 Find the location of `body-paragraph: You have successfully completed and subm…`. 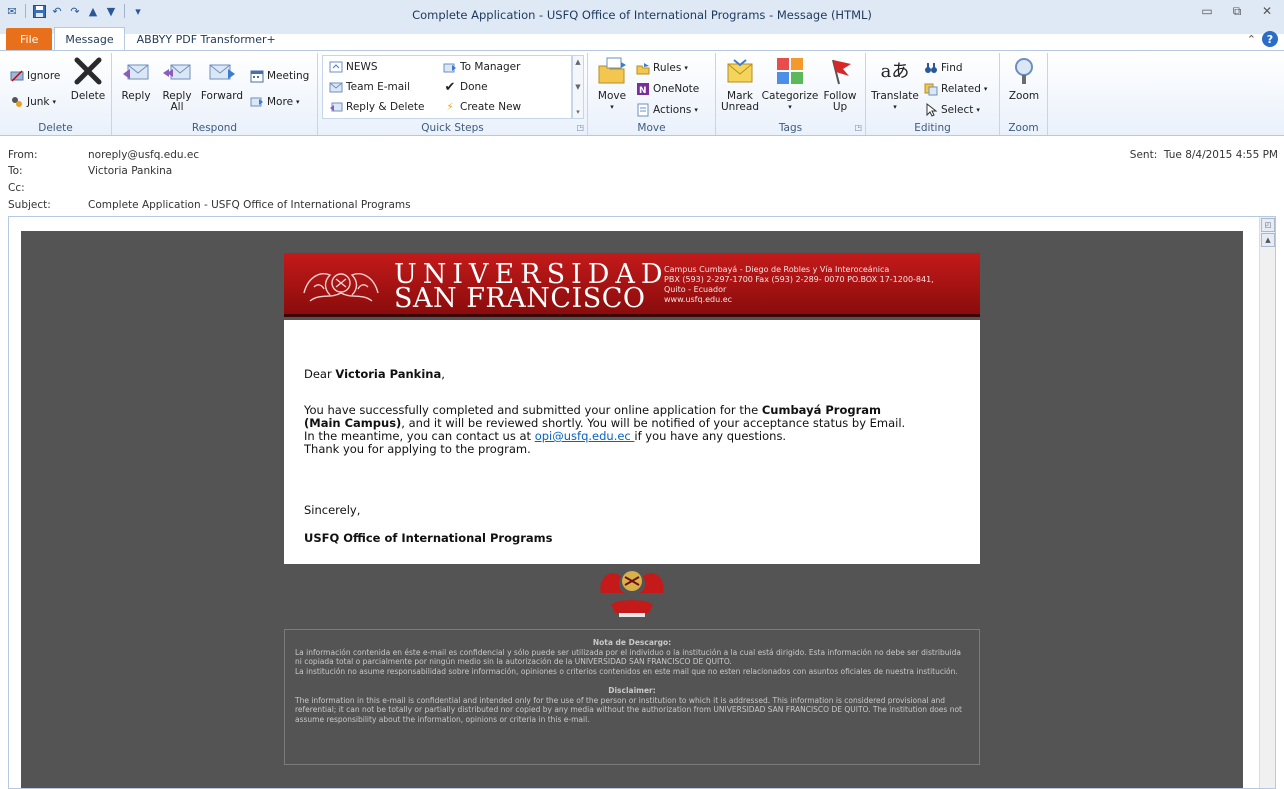

body-paragraph: You have successfully completed and subm… is located at coordinates (605, 429).